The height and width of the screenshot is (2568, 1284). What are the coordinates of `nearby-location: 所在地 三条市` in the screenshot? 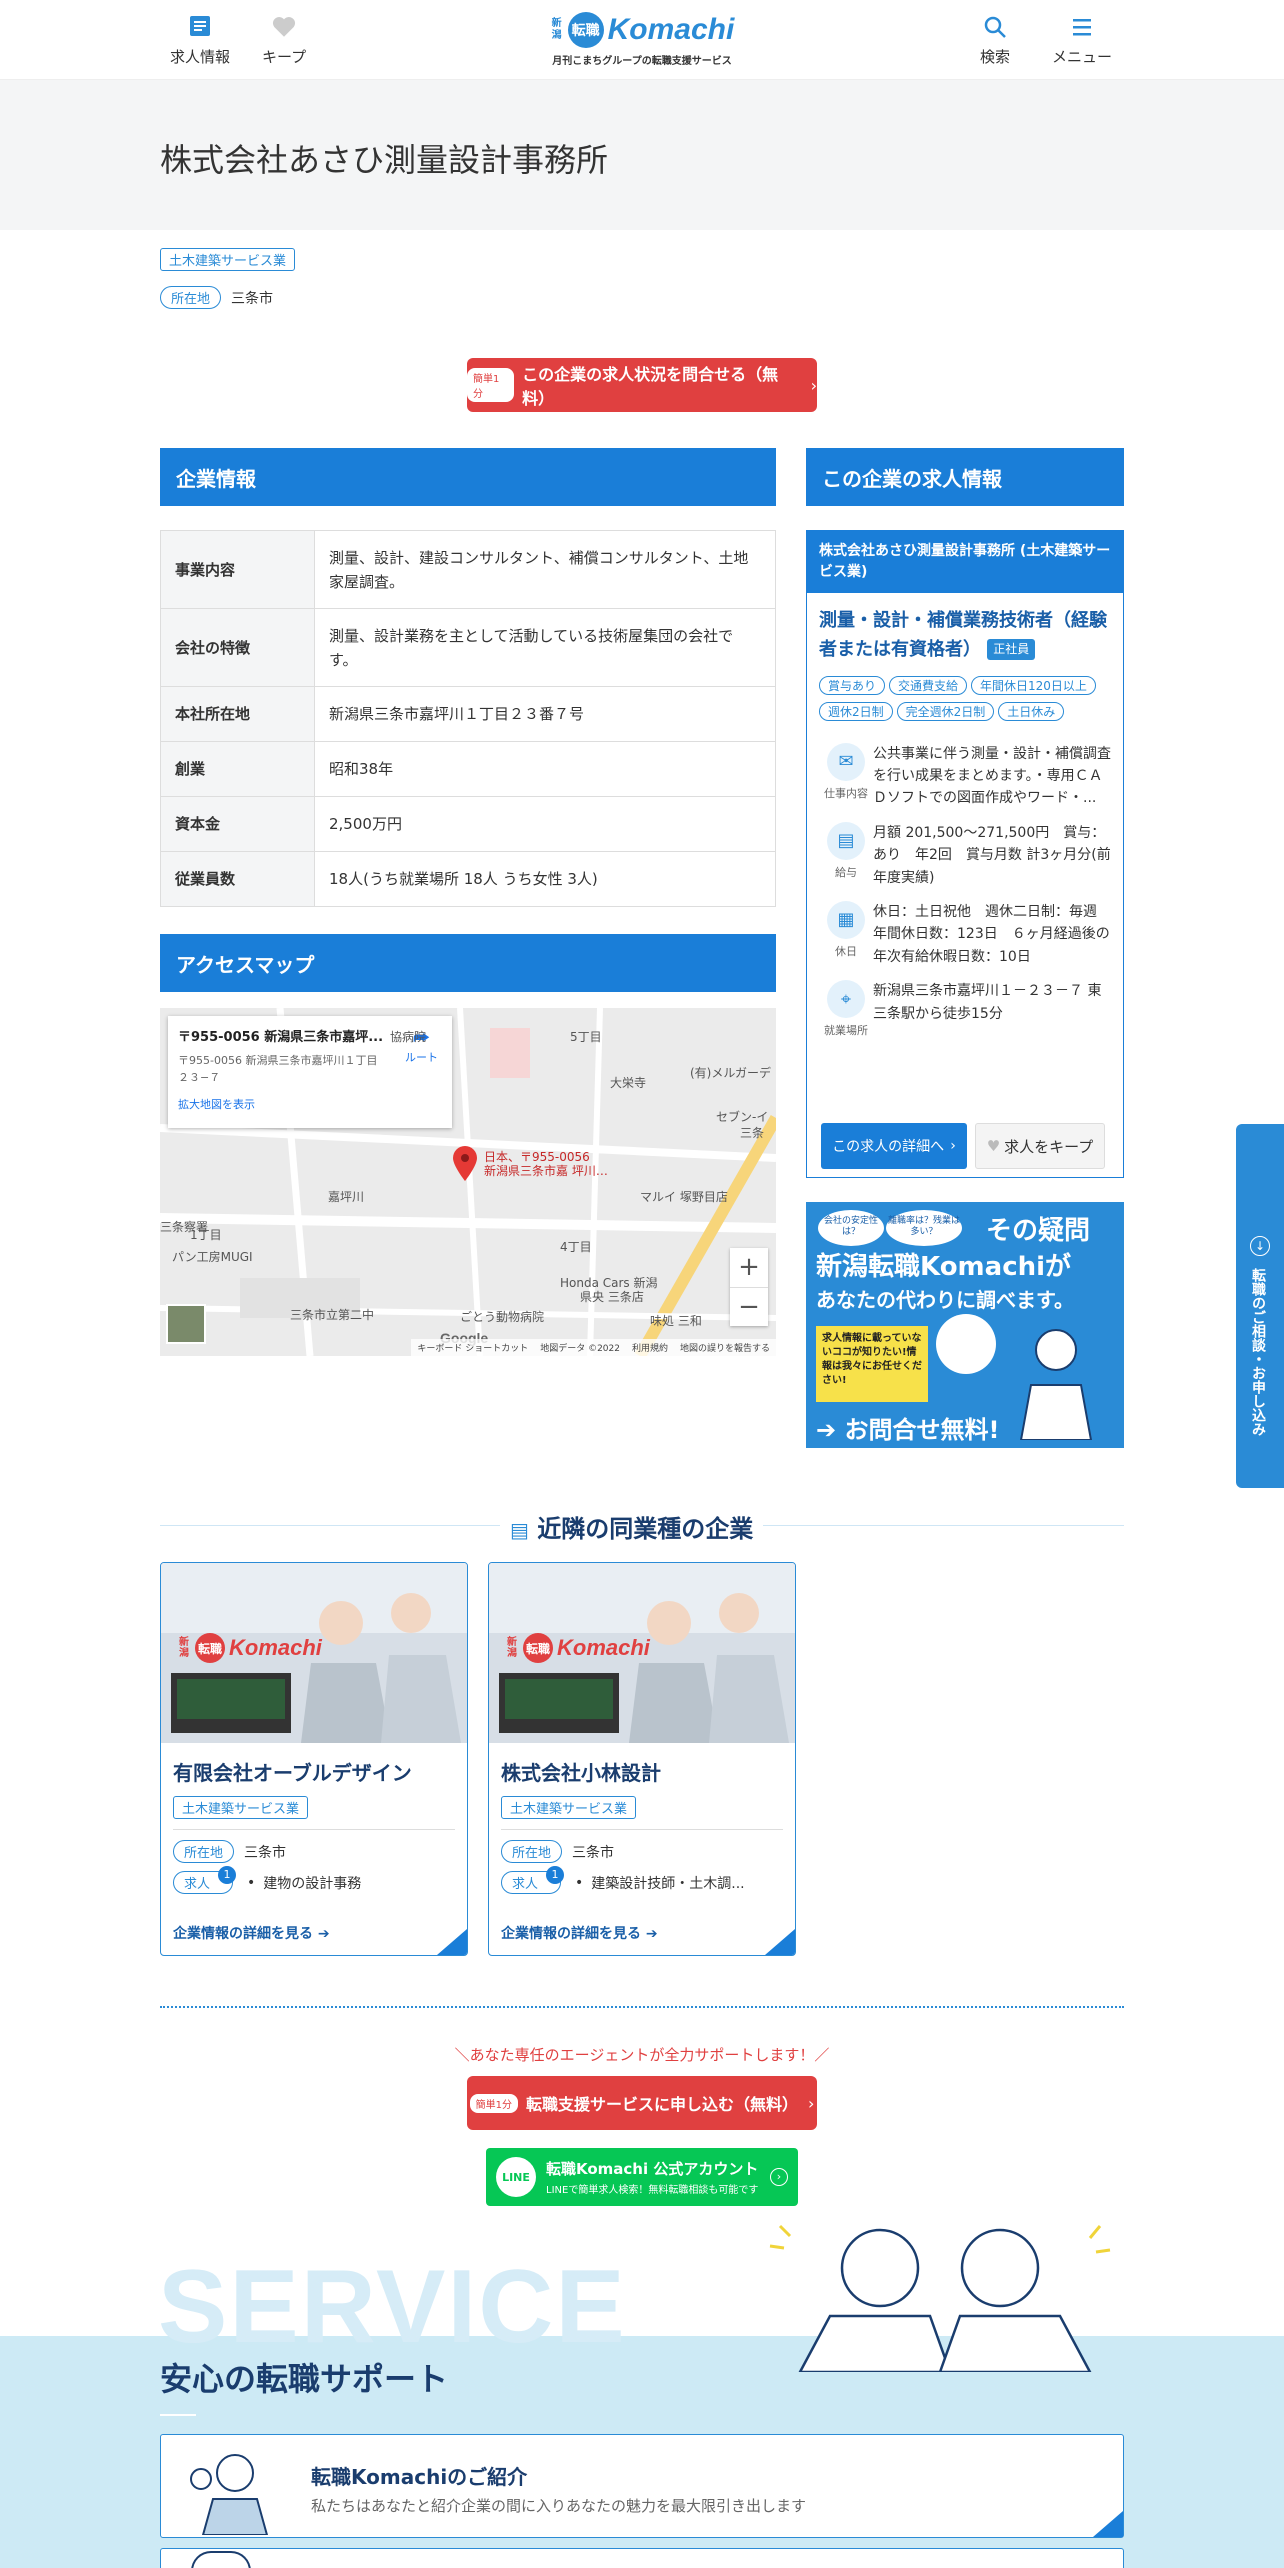 It's located at (642, 1851).